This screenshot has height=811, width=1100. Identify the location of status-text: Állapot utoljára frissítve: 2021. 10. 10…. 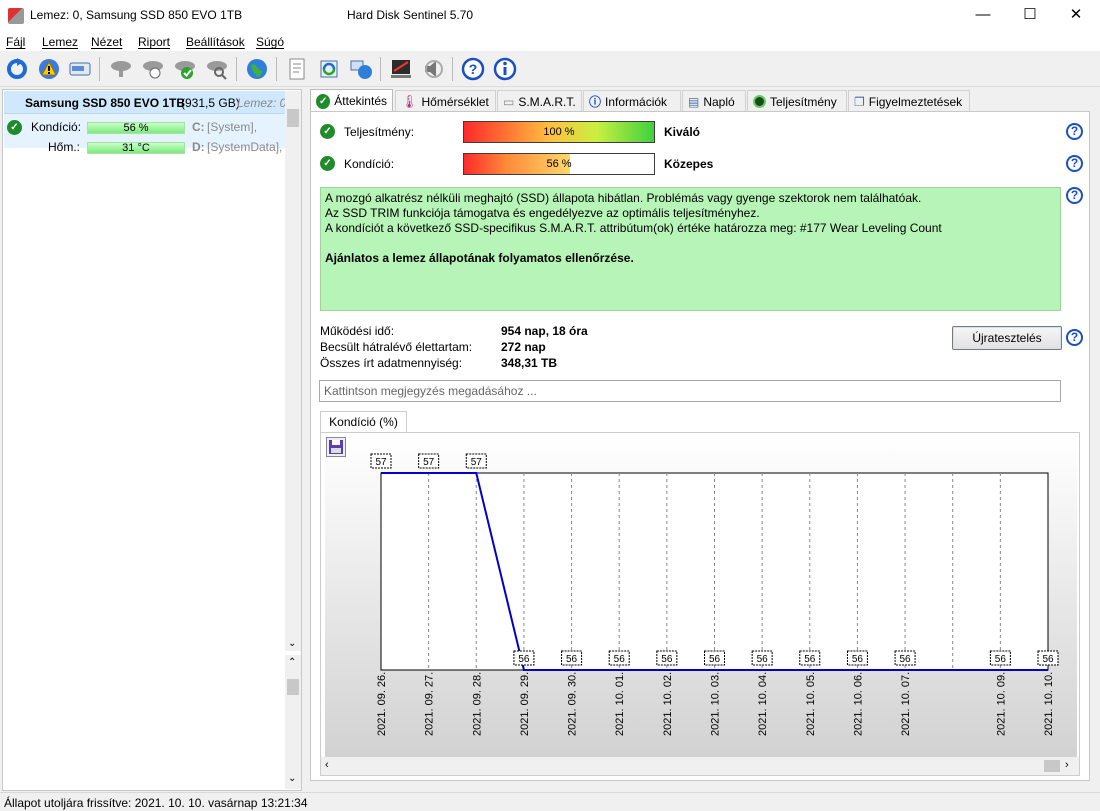
(156, 803).